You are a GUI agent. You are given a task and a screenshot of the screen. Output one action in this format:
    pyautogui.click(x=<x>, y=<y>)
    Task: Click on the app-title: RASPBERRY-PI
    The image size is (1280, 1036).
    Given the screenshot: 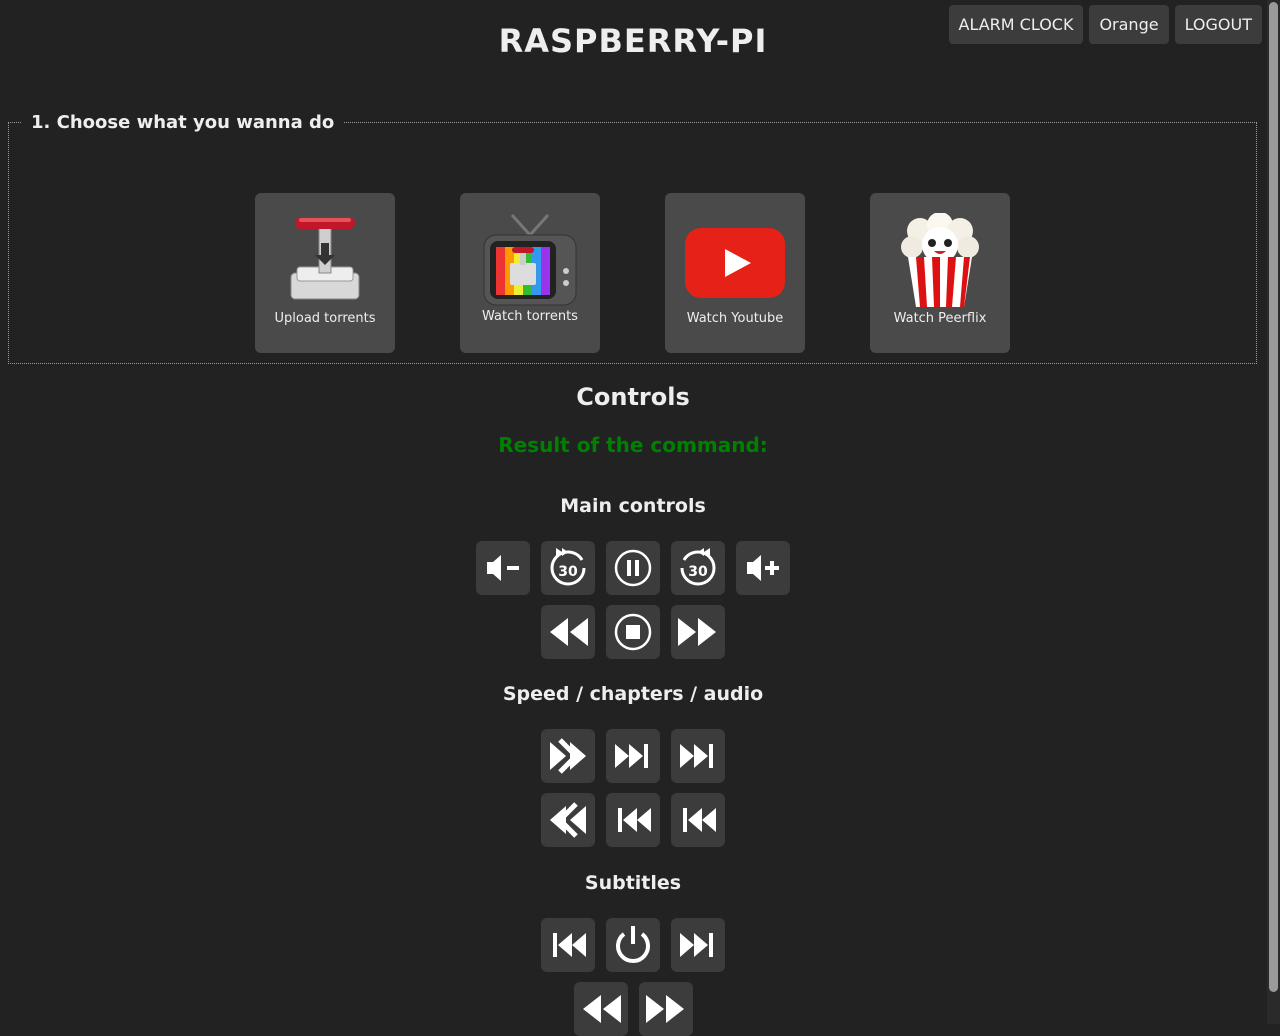 What is the action you would take?
    pyautogui.click(x=633, y=41)
    